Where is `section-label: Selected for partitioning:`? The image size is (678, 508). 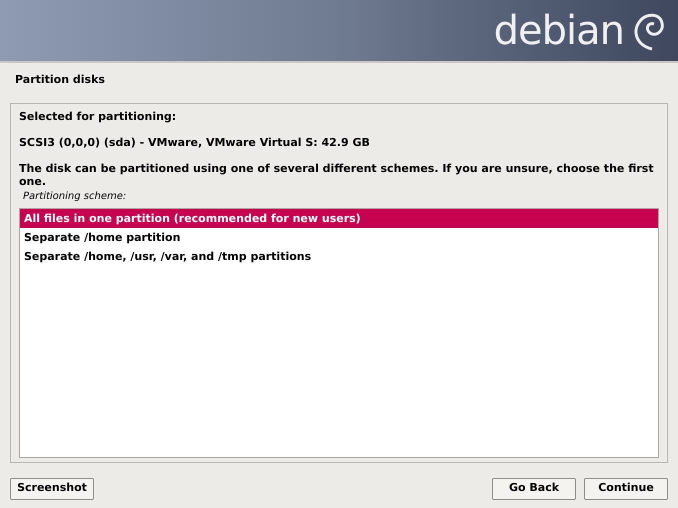 section-label: Selected for partitioning: is located at coordinates (98, 116).